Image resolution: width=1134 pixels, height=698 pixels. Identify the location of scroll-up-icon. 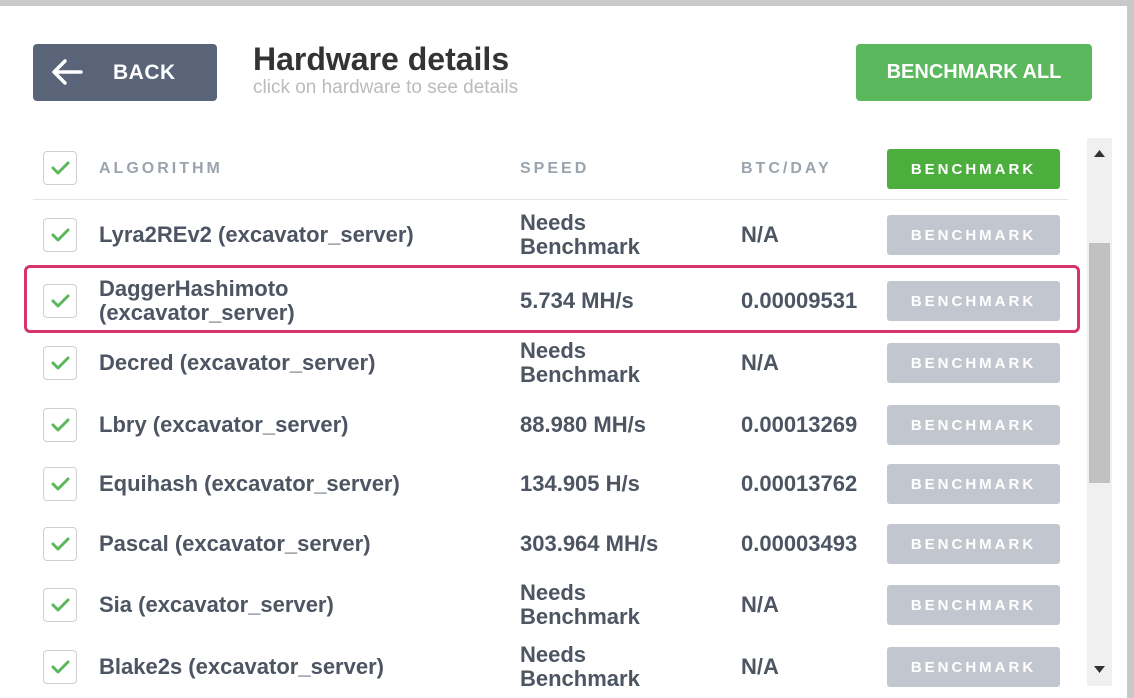
(1099, 152).